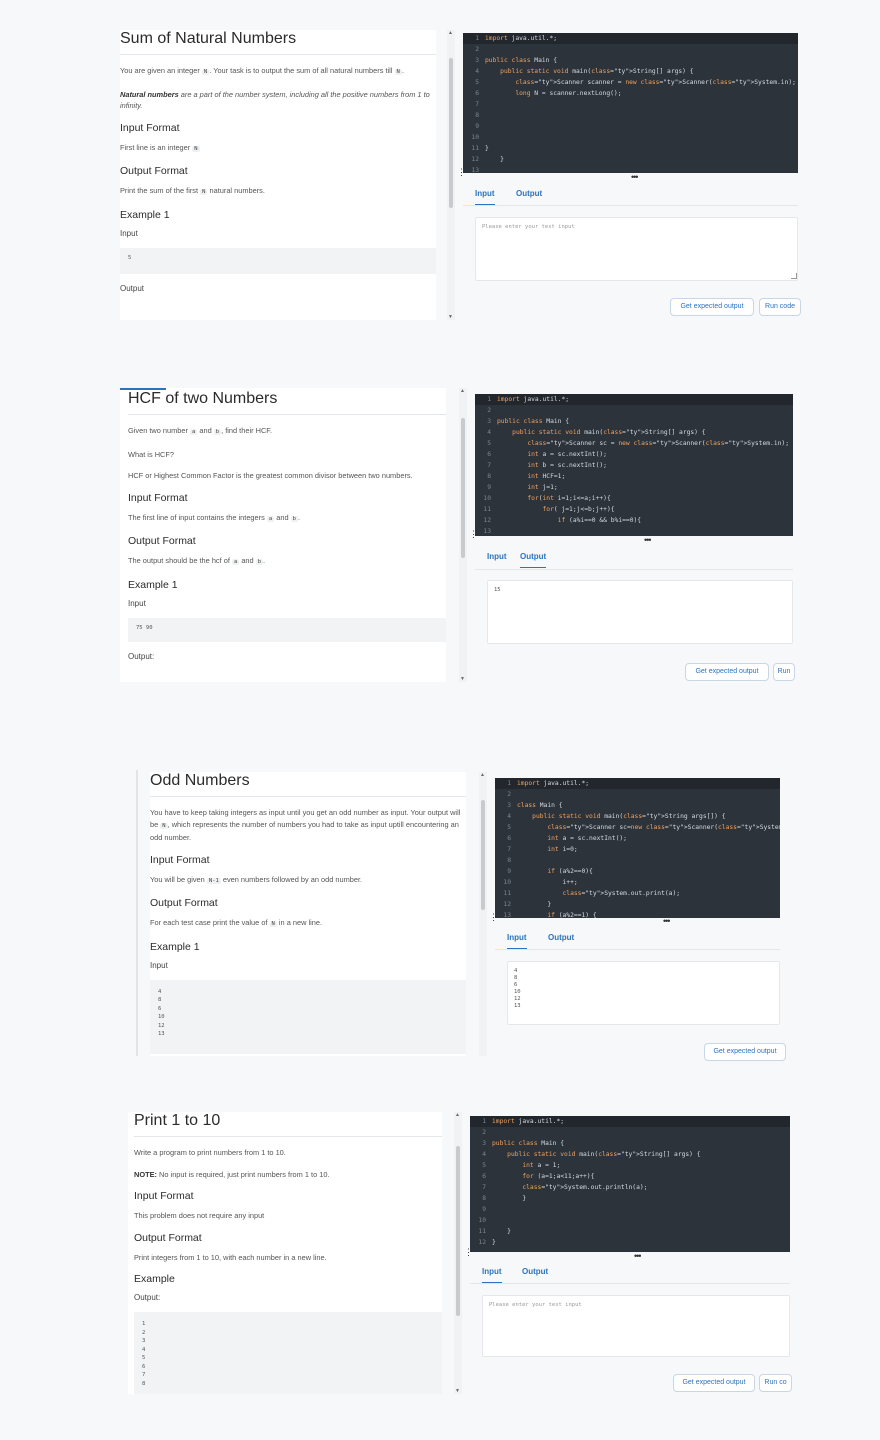 This screenshot has height=1440, width=880. What do you see at coordinates (637, 914) in the screenshot?
I see `code-line: 13 if (a%2==1) {` at bounding box center [637, 914].